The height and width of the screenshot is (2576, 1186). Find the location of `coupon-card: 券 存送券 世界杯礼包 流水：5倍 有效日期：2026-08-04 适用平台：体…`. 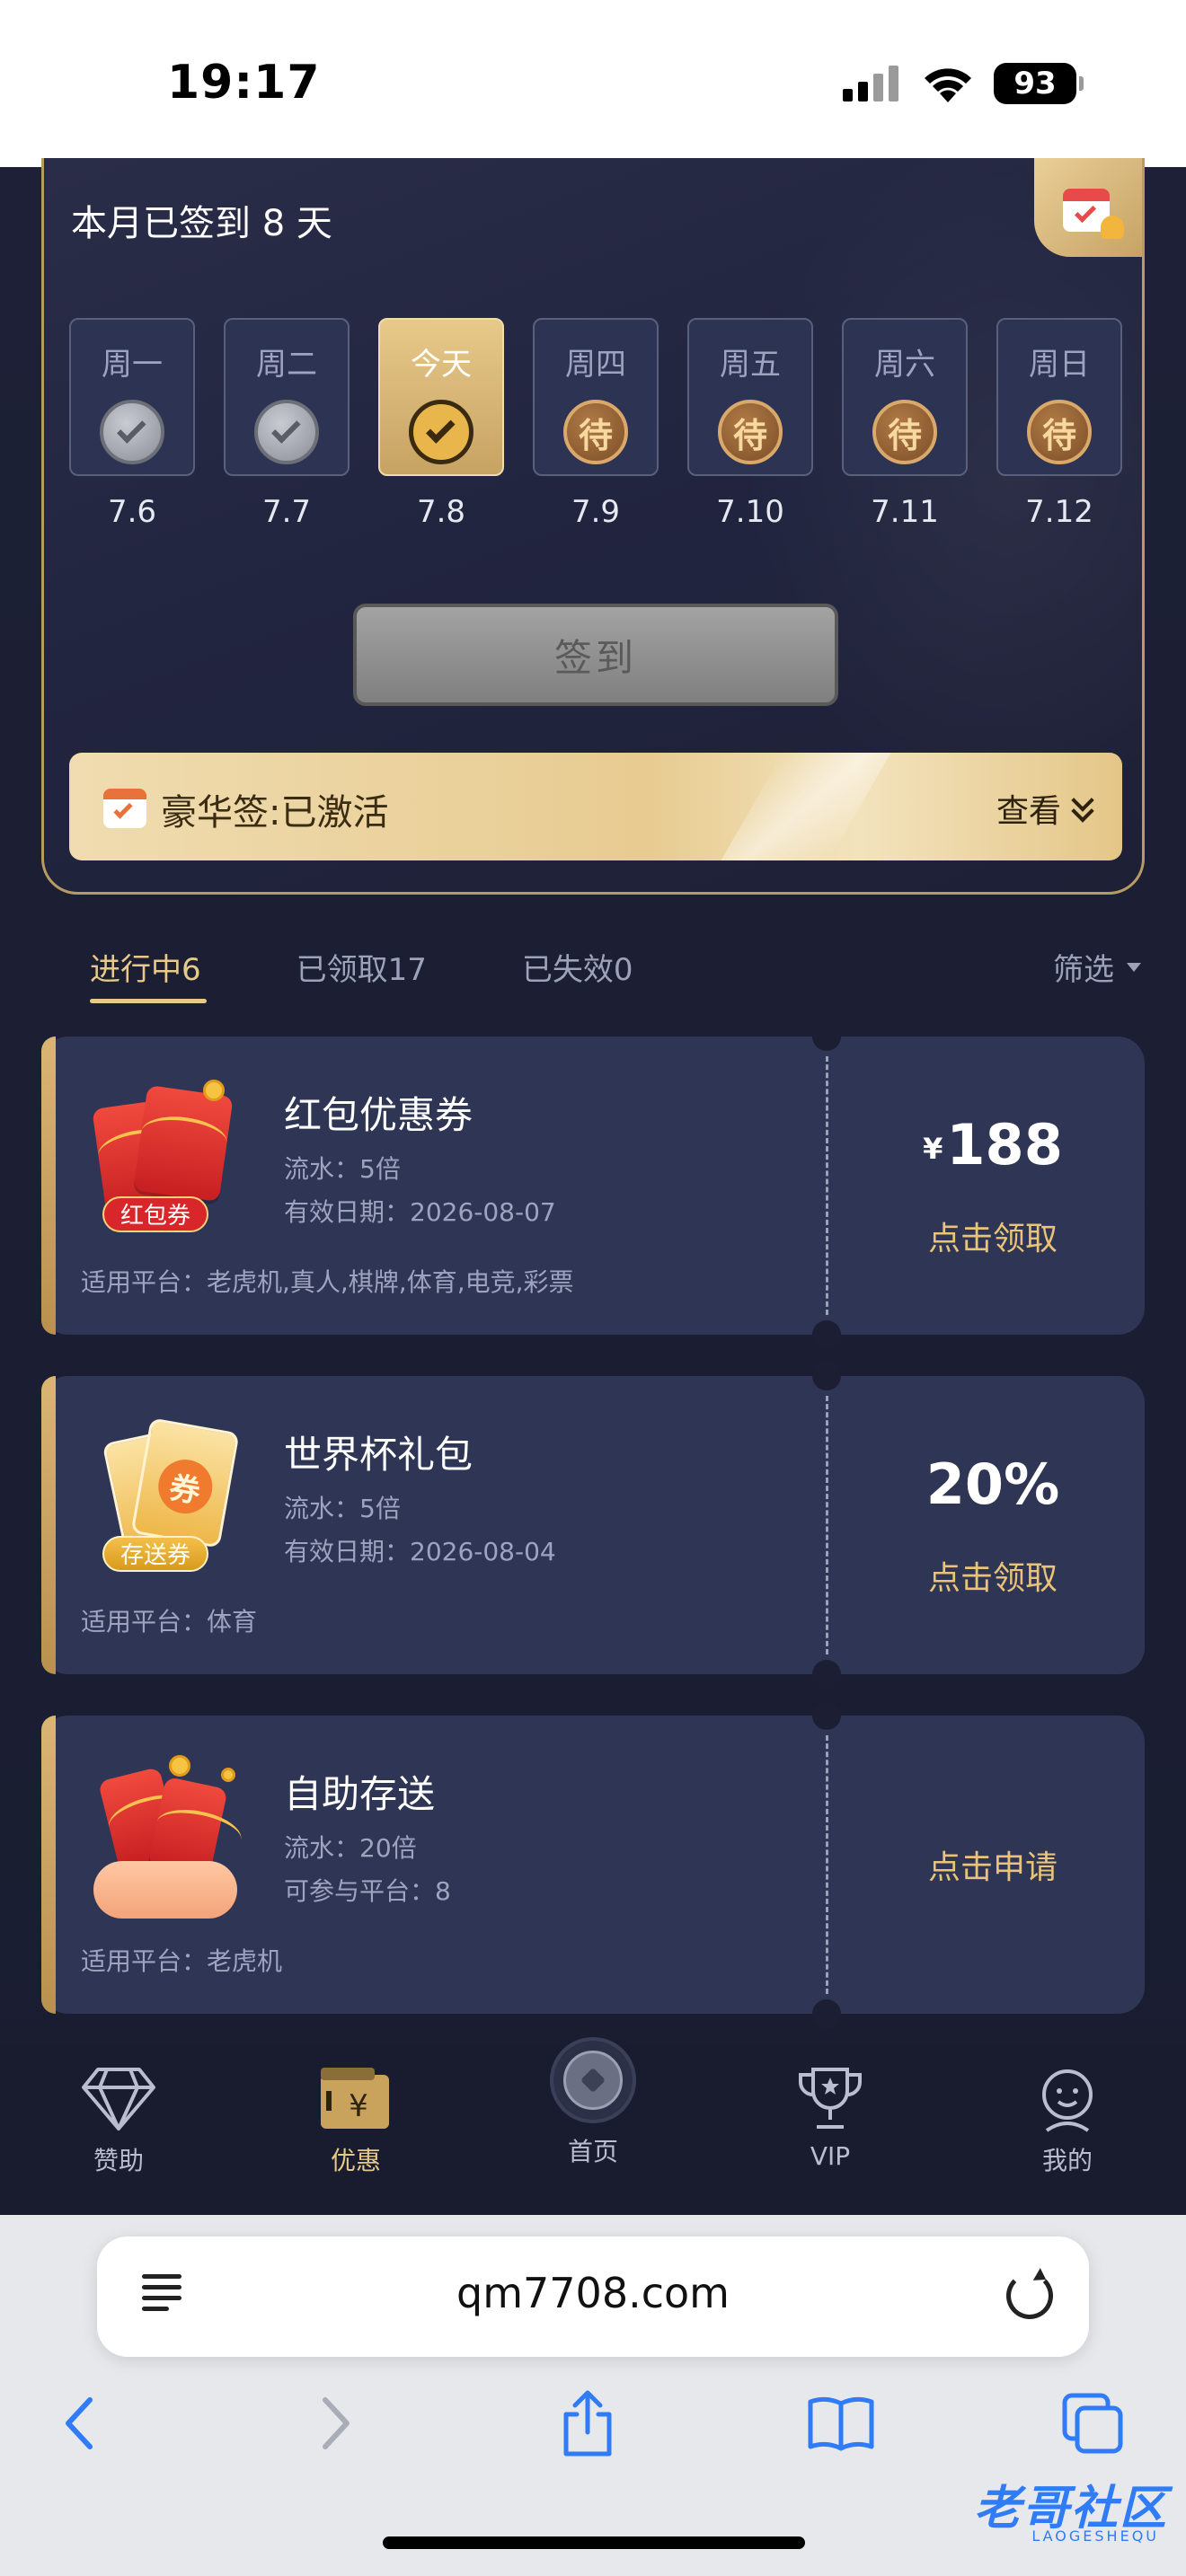

coupon-card: 券 存送券 世界杯礼包 流水：5倍 有效日期：2026-08-04 适用平台：体… is located at coordinates (593, 1525).